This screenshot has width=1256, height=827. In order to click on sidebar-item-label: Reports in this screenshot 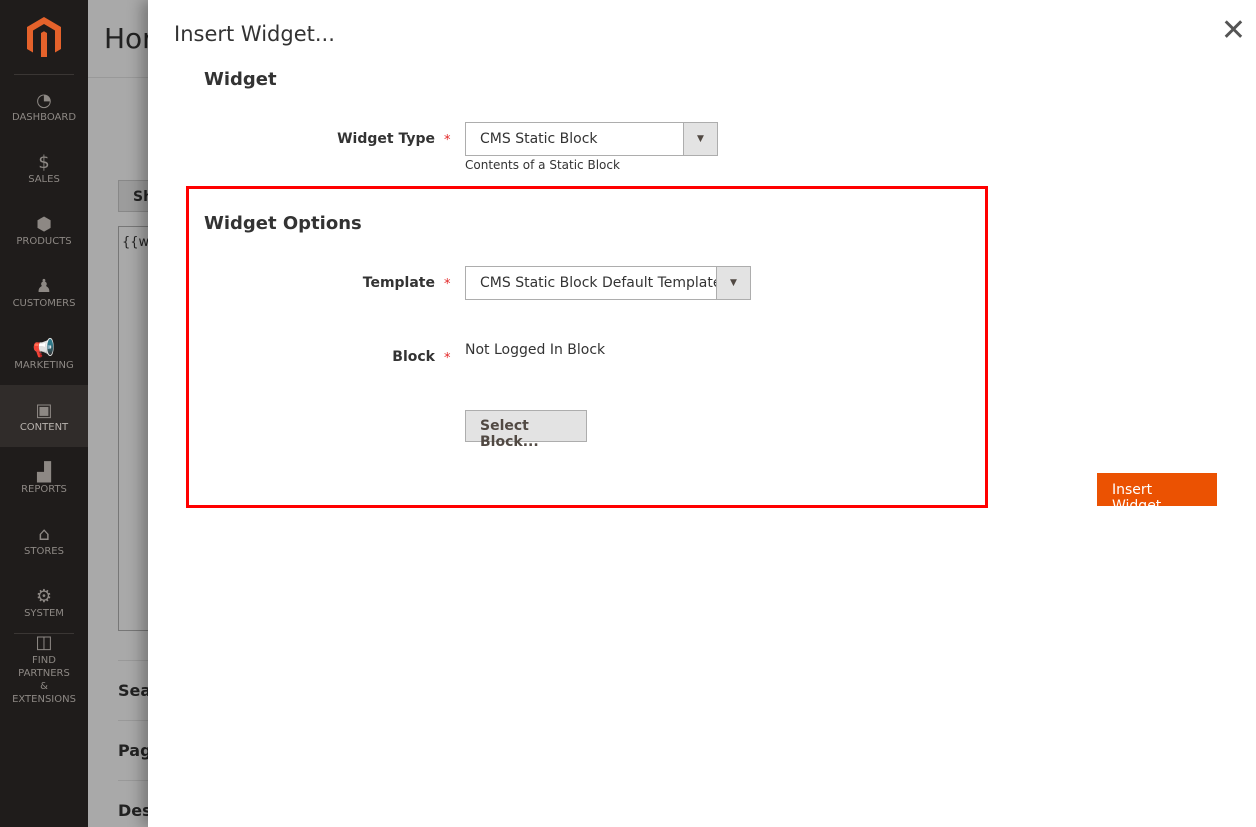, I will do `click(44, 489)`.